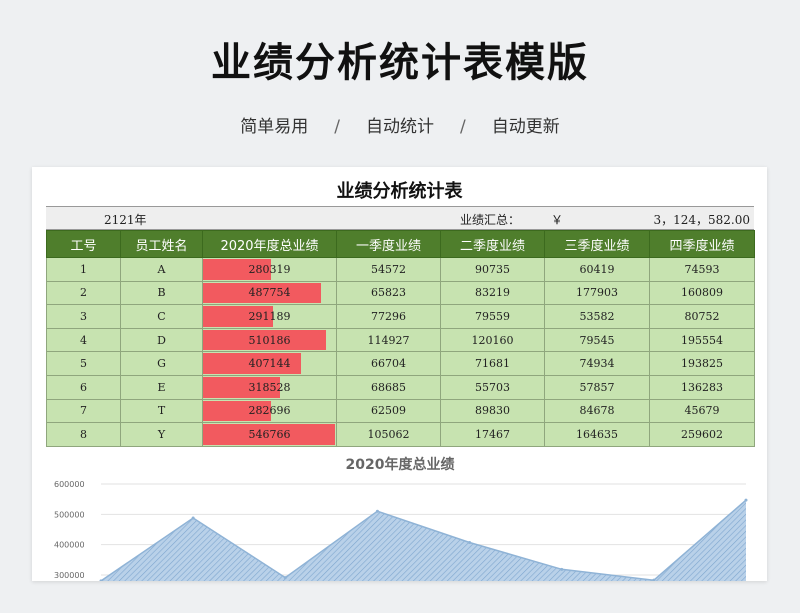  I want to click on column-header: 二季度业绩, so click(492, 244).